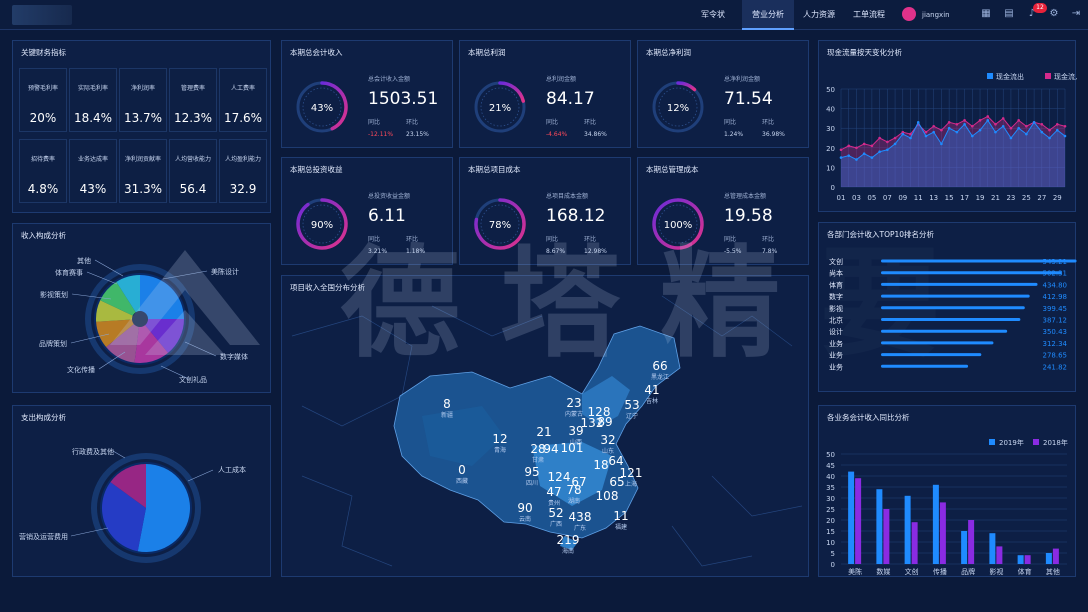 The height and width of the screenshot is (612, 1088). Describe the element at coordinates (243, 171) in the screenshot. I see `kpi-cell: 人均盈利能力 32.9` at that location.